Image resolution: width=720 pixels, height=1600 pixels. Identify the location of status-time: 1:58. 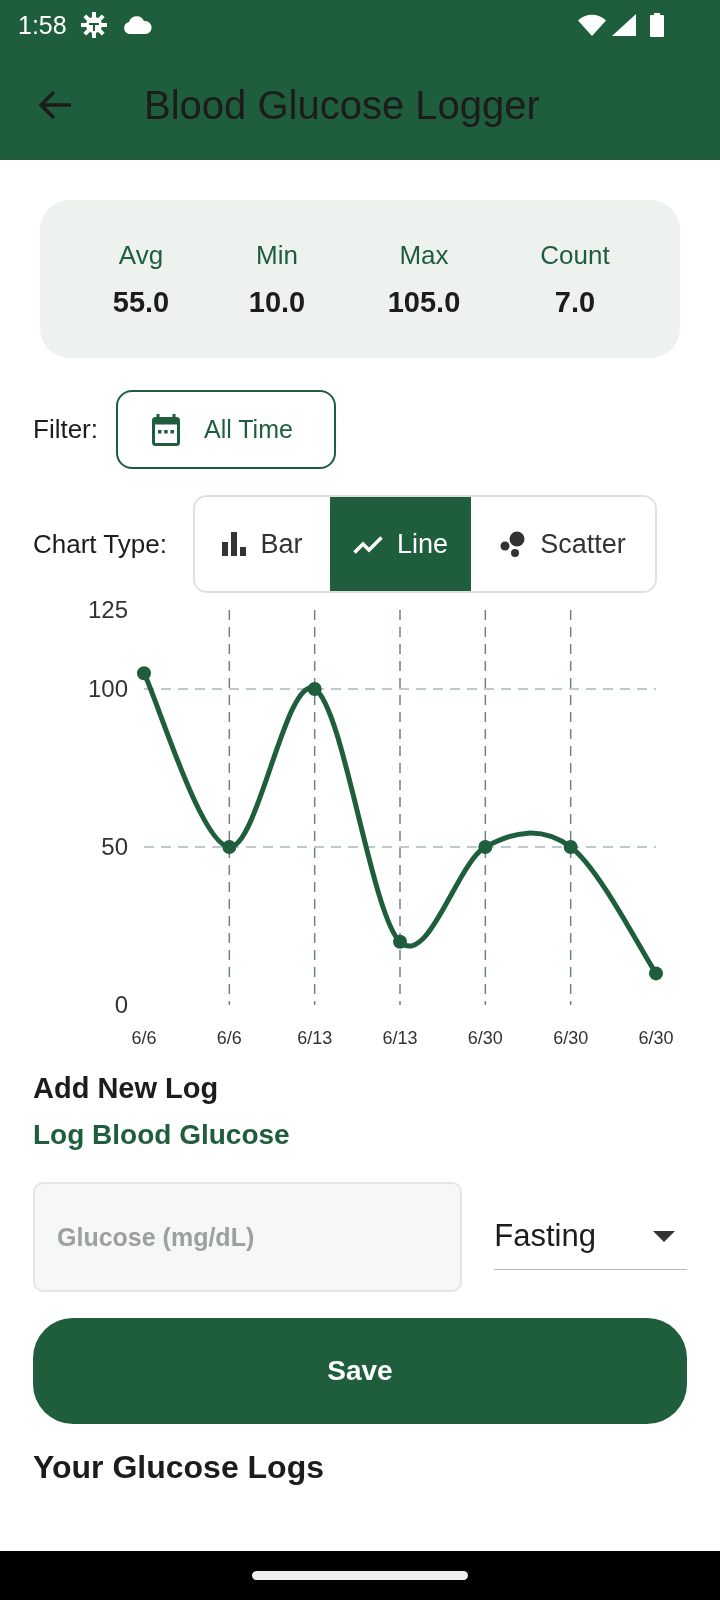
(42, 25).